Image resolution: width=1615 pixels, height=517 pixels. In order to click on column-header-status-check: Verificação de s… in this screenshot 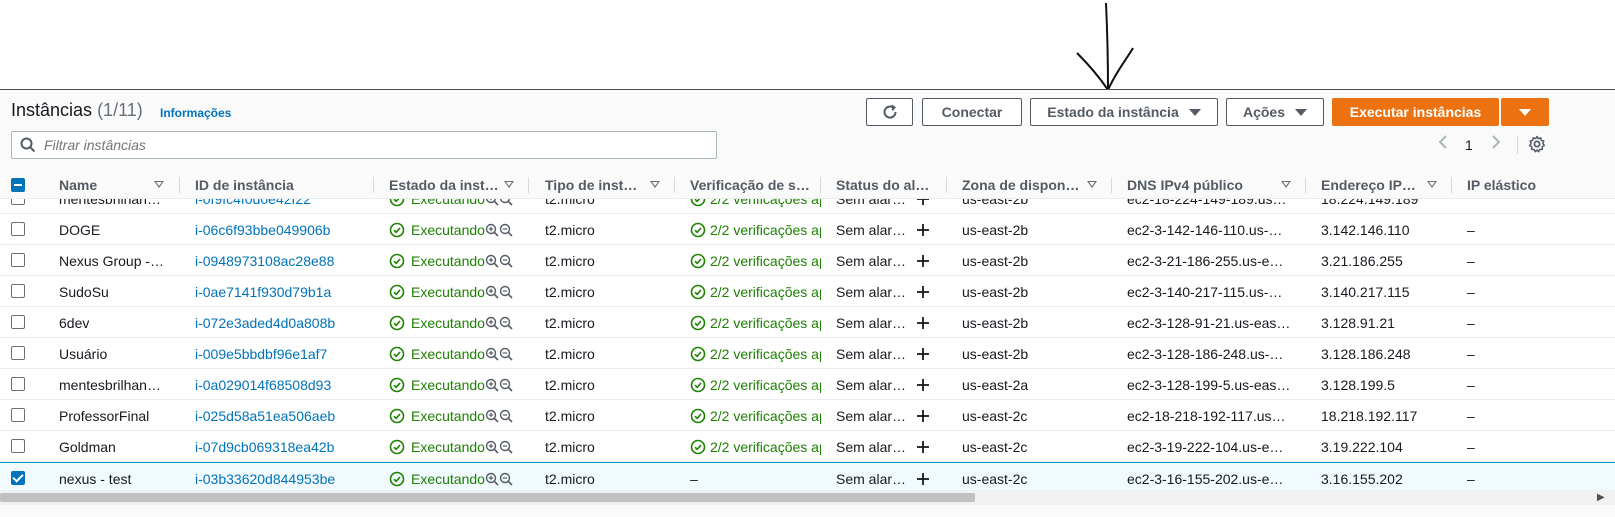, I will do `click(750, 185)`.